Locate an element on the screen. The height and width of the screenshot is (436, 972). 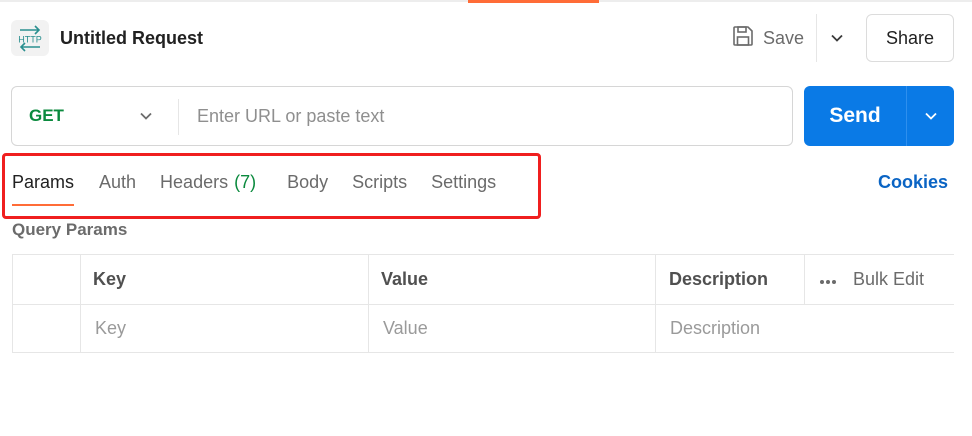
method-label: GET is located at coordinates (46, 115).